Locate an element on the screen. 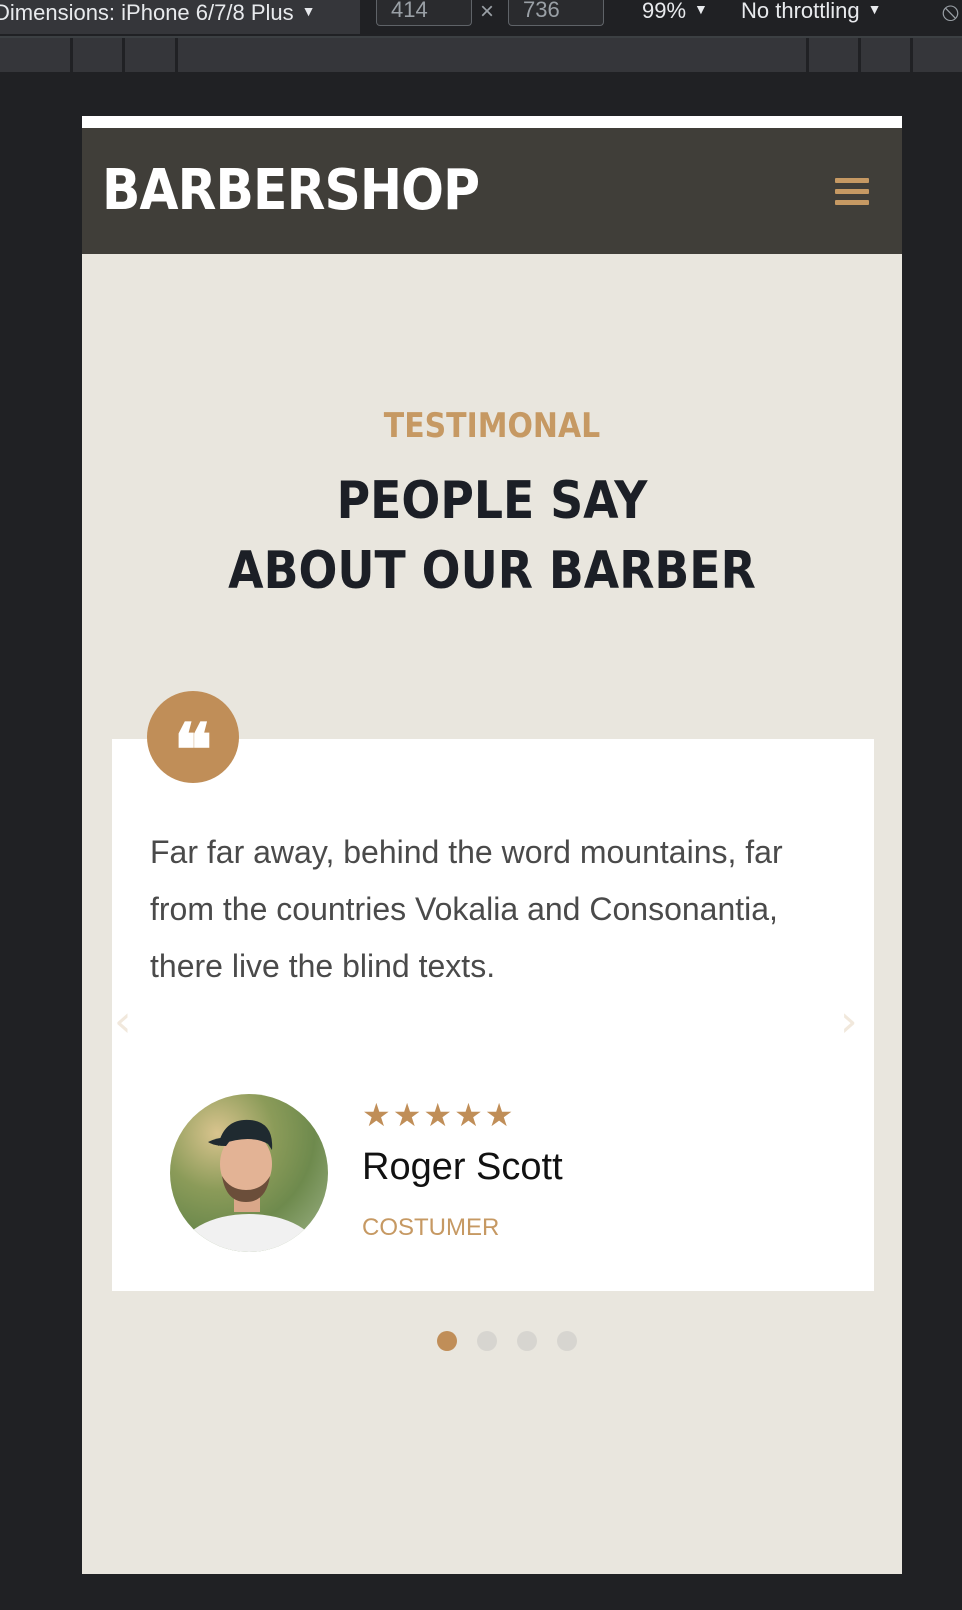  hamburger-icon is located at coordinates (852, 192).